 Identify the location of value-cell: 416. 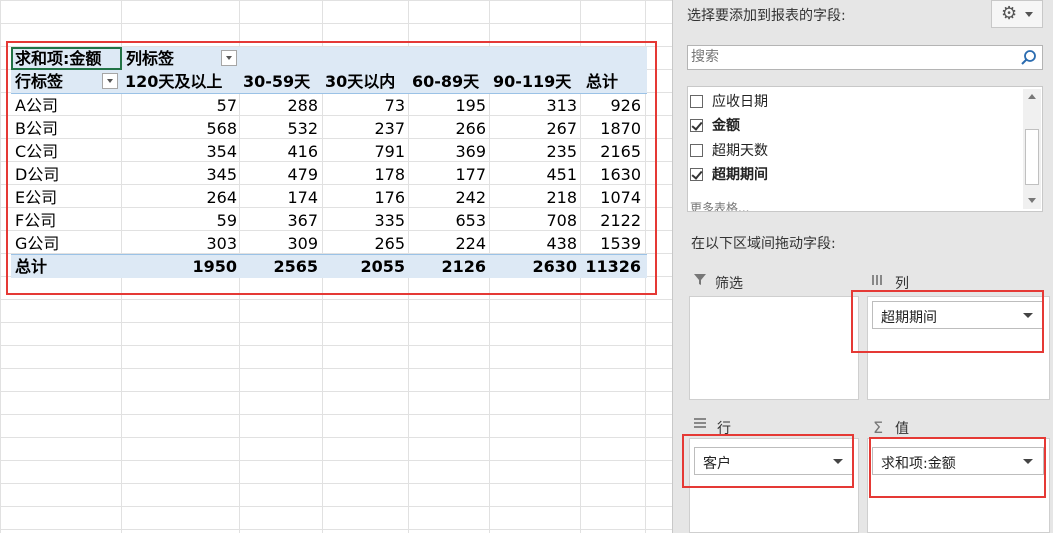
(302, 151).